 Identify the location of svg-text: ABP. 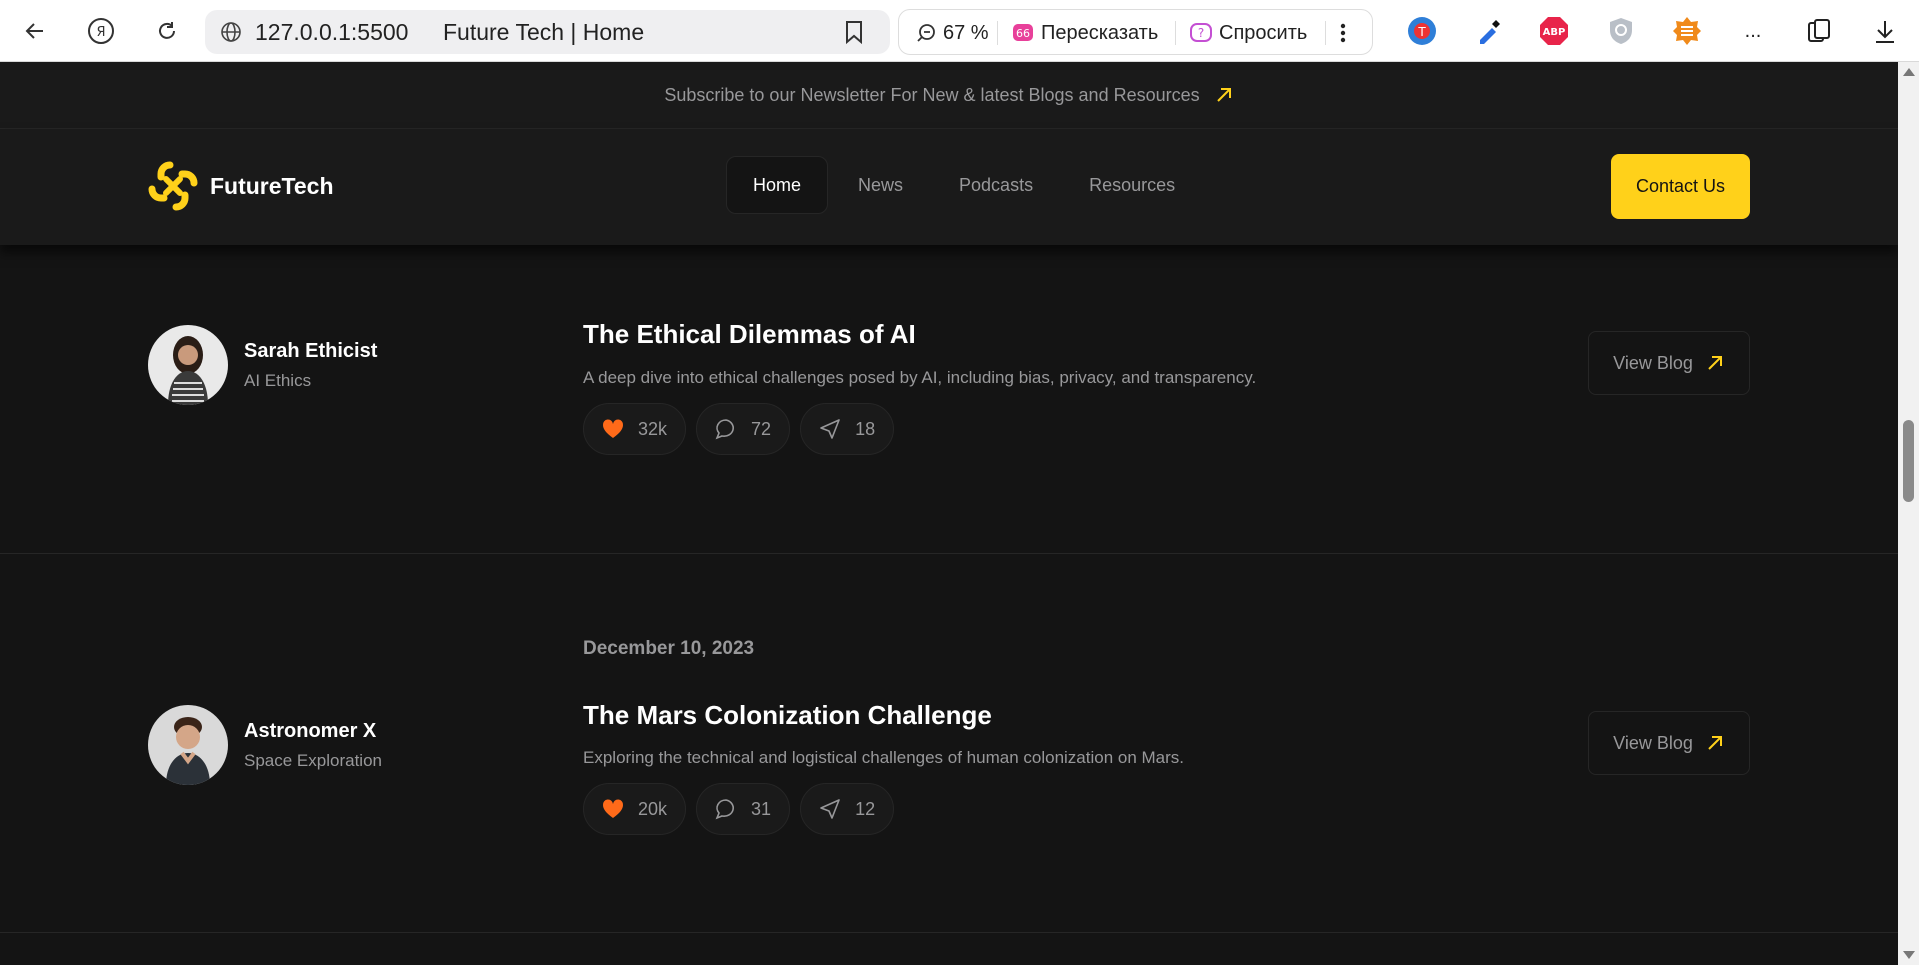
(1554, 32).